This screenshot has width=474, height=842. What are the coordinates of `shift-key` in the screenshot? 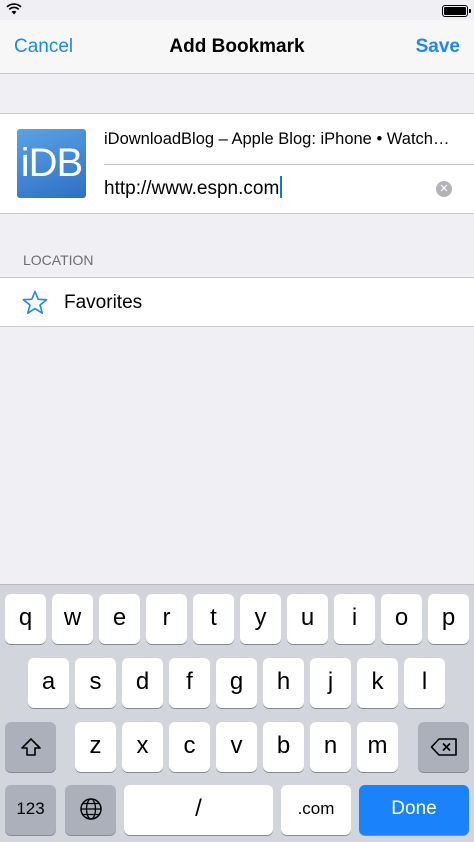 It's located at (30, 747).